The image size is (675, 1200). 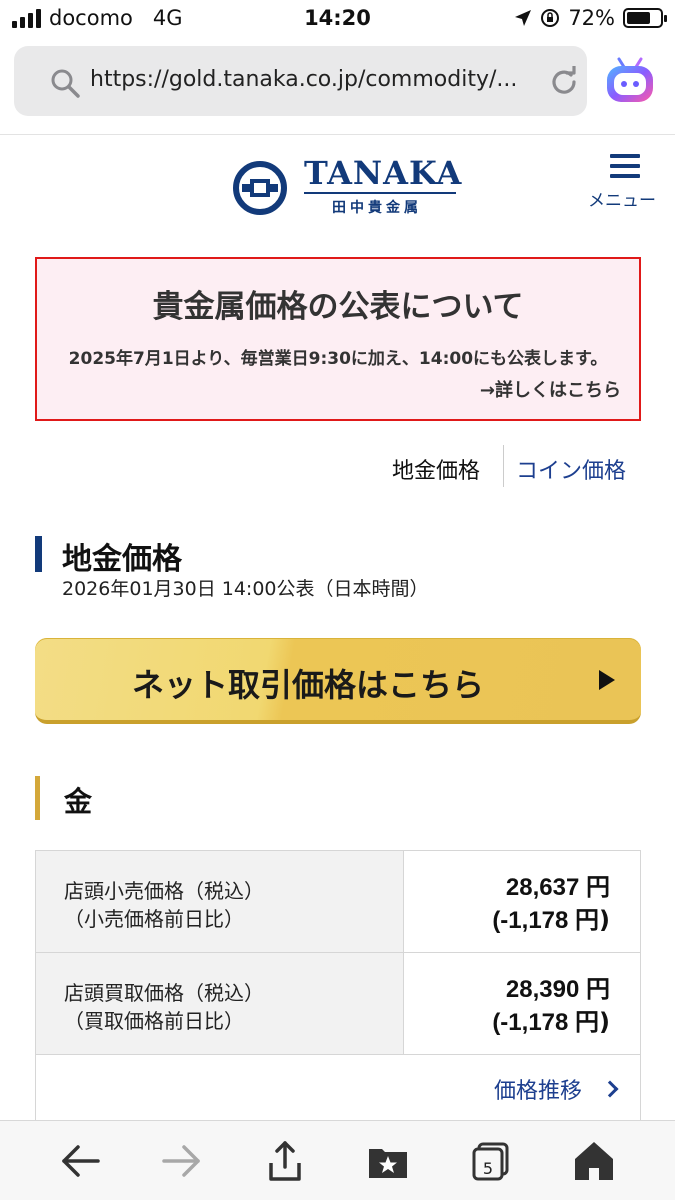 What do you see at coordinates (503, 466) in the screenshot?
I see `tab-divider` at bounding box center [503, 466].